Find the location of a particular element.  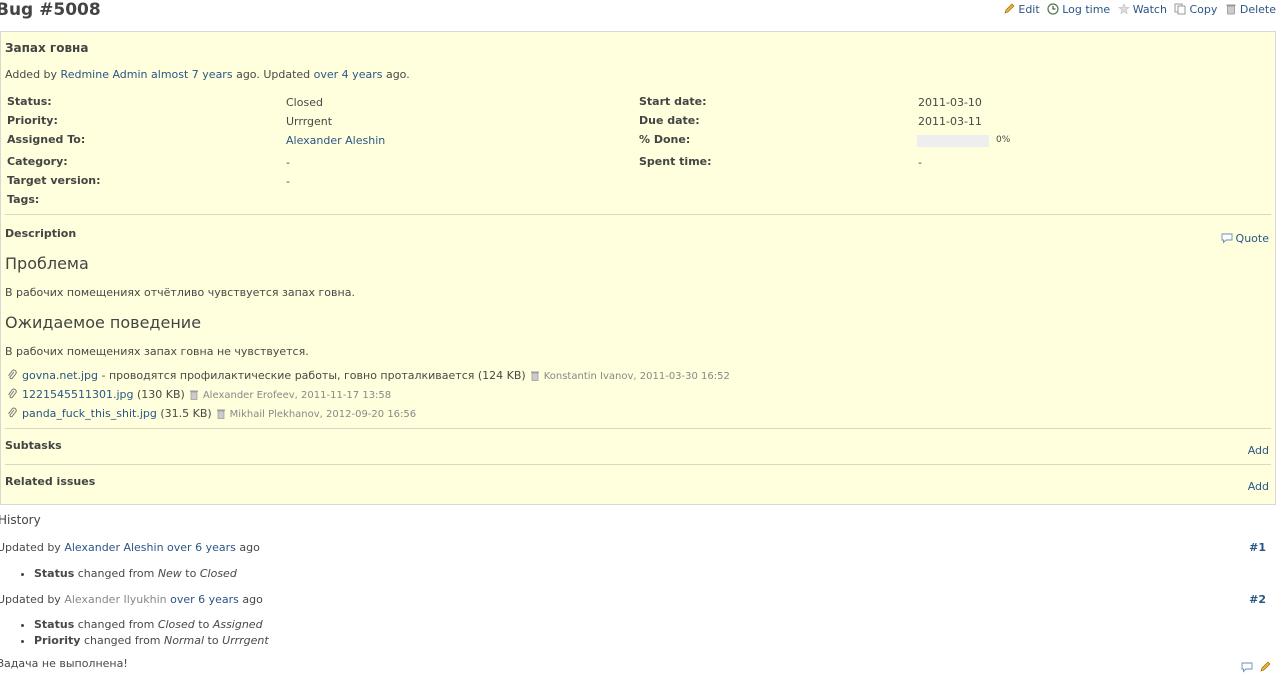

copy-label: Copy is located at coordinates (1203, 9).